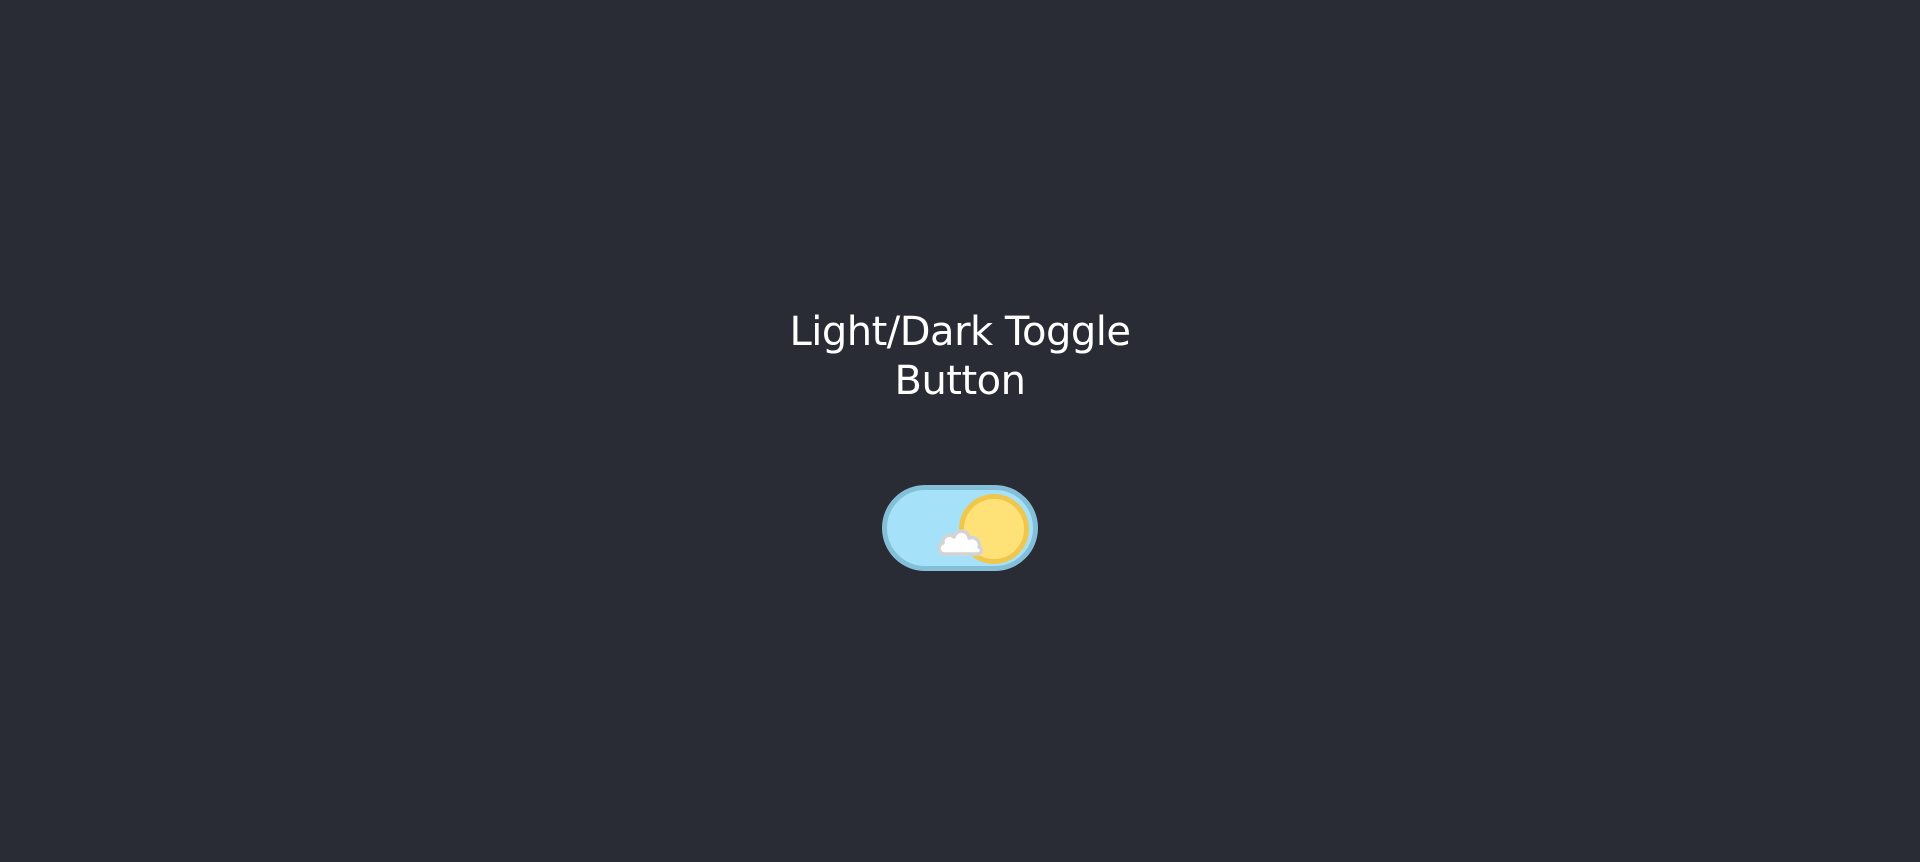  I want to click on page-title-line-1: Light/Dark Toggle, so click(960, 332).